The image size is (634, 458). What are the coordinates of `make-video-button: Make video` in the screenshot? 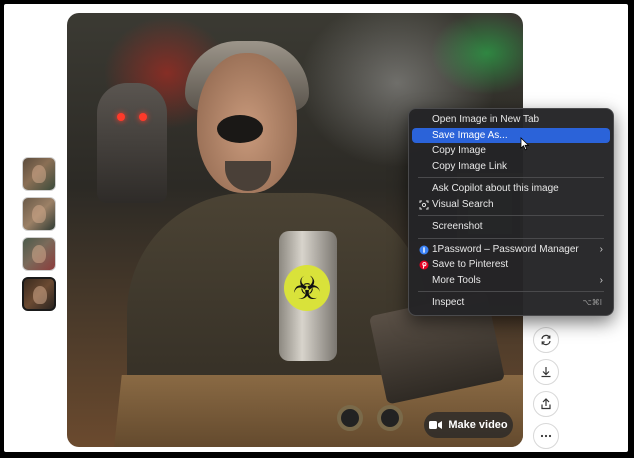 It's located at (468, 425).